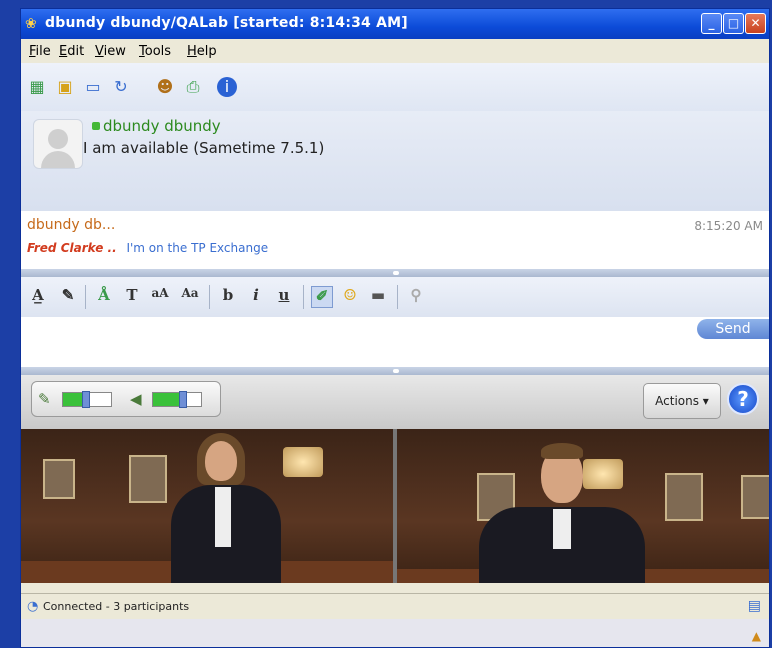 This screenshot has width=772, height=648. Describe the element at coordinates (93, 87) in the screenshot. I see `screen-share-icon: ▭` at that location.